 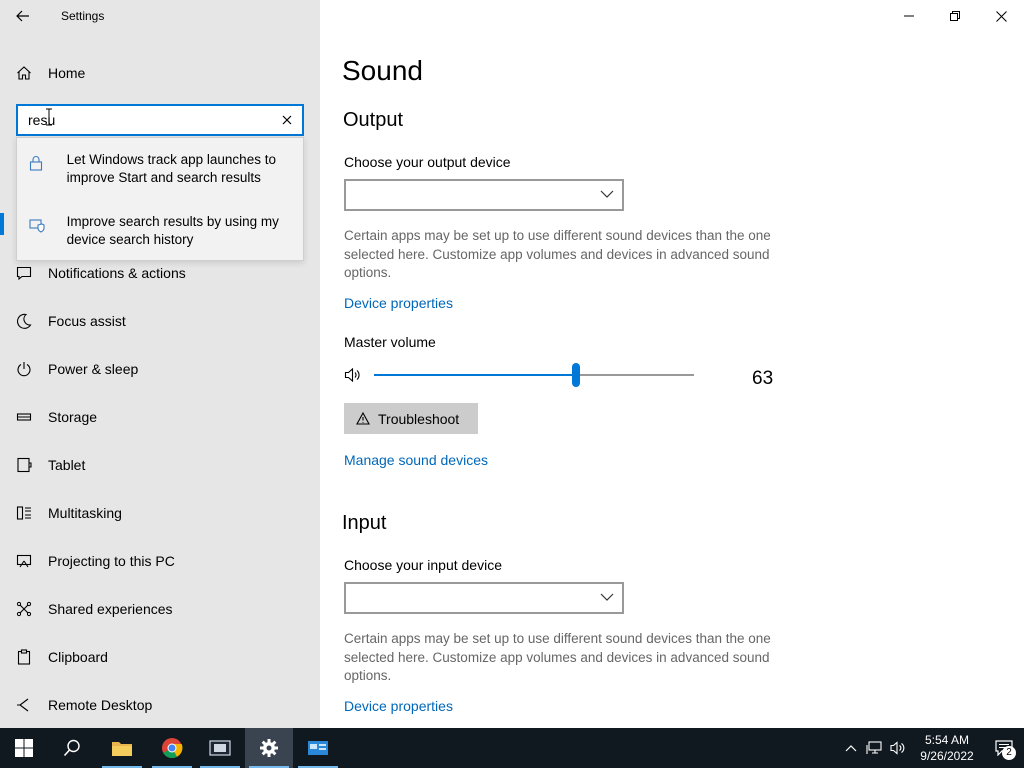 What do you see at coordinates (49, 117) in the screenshot?
I see `text-cursor-icon` at bounding box center [49, 117].